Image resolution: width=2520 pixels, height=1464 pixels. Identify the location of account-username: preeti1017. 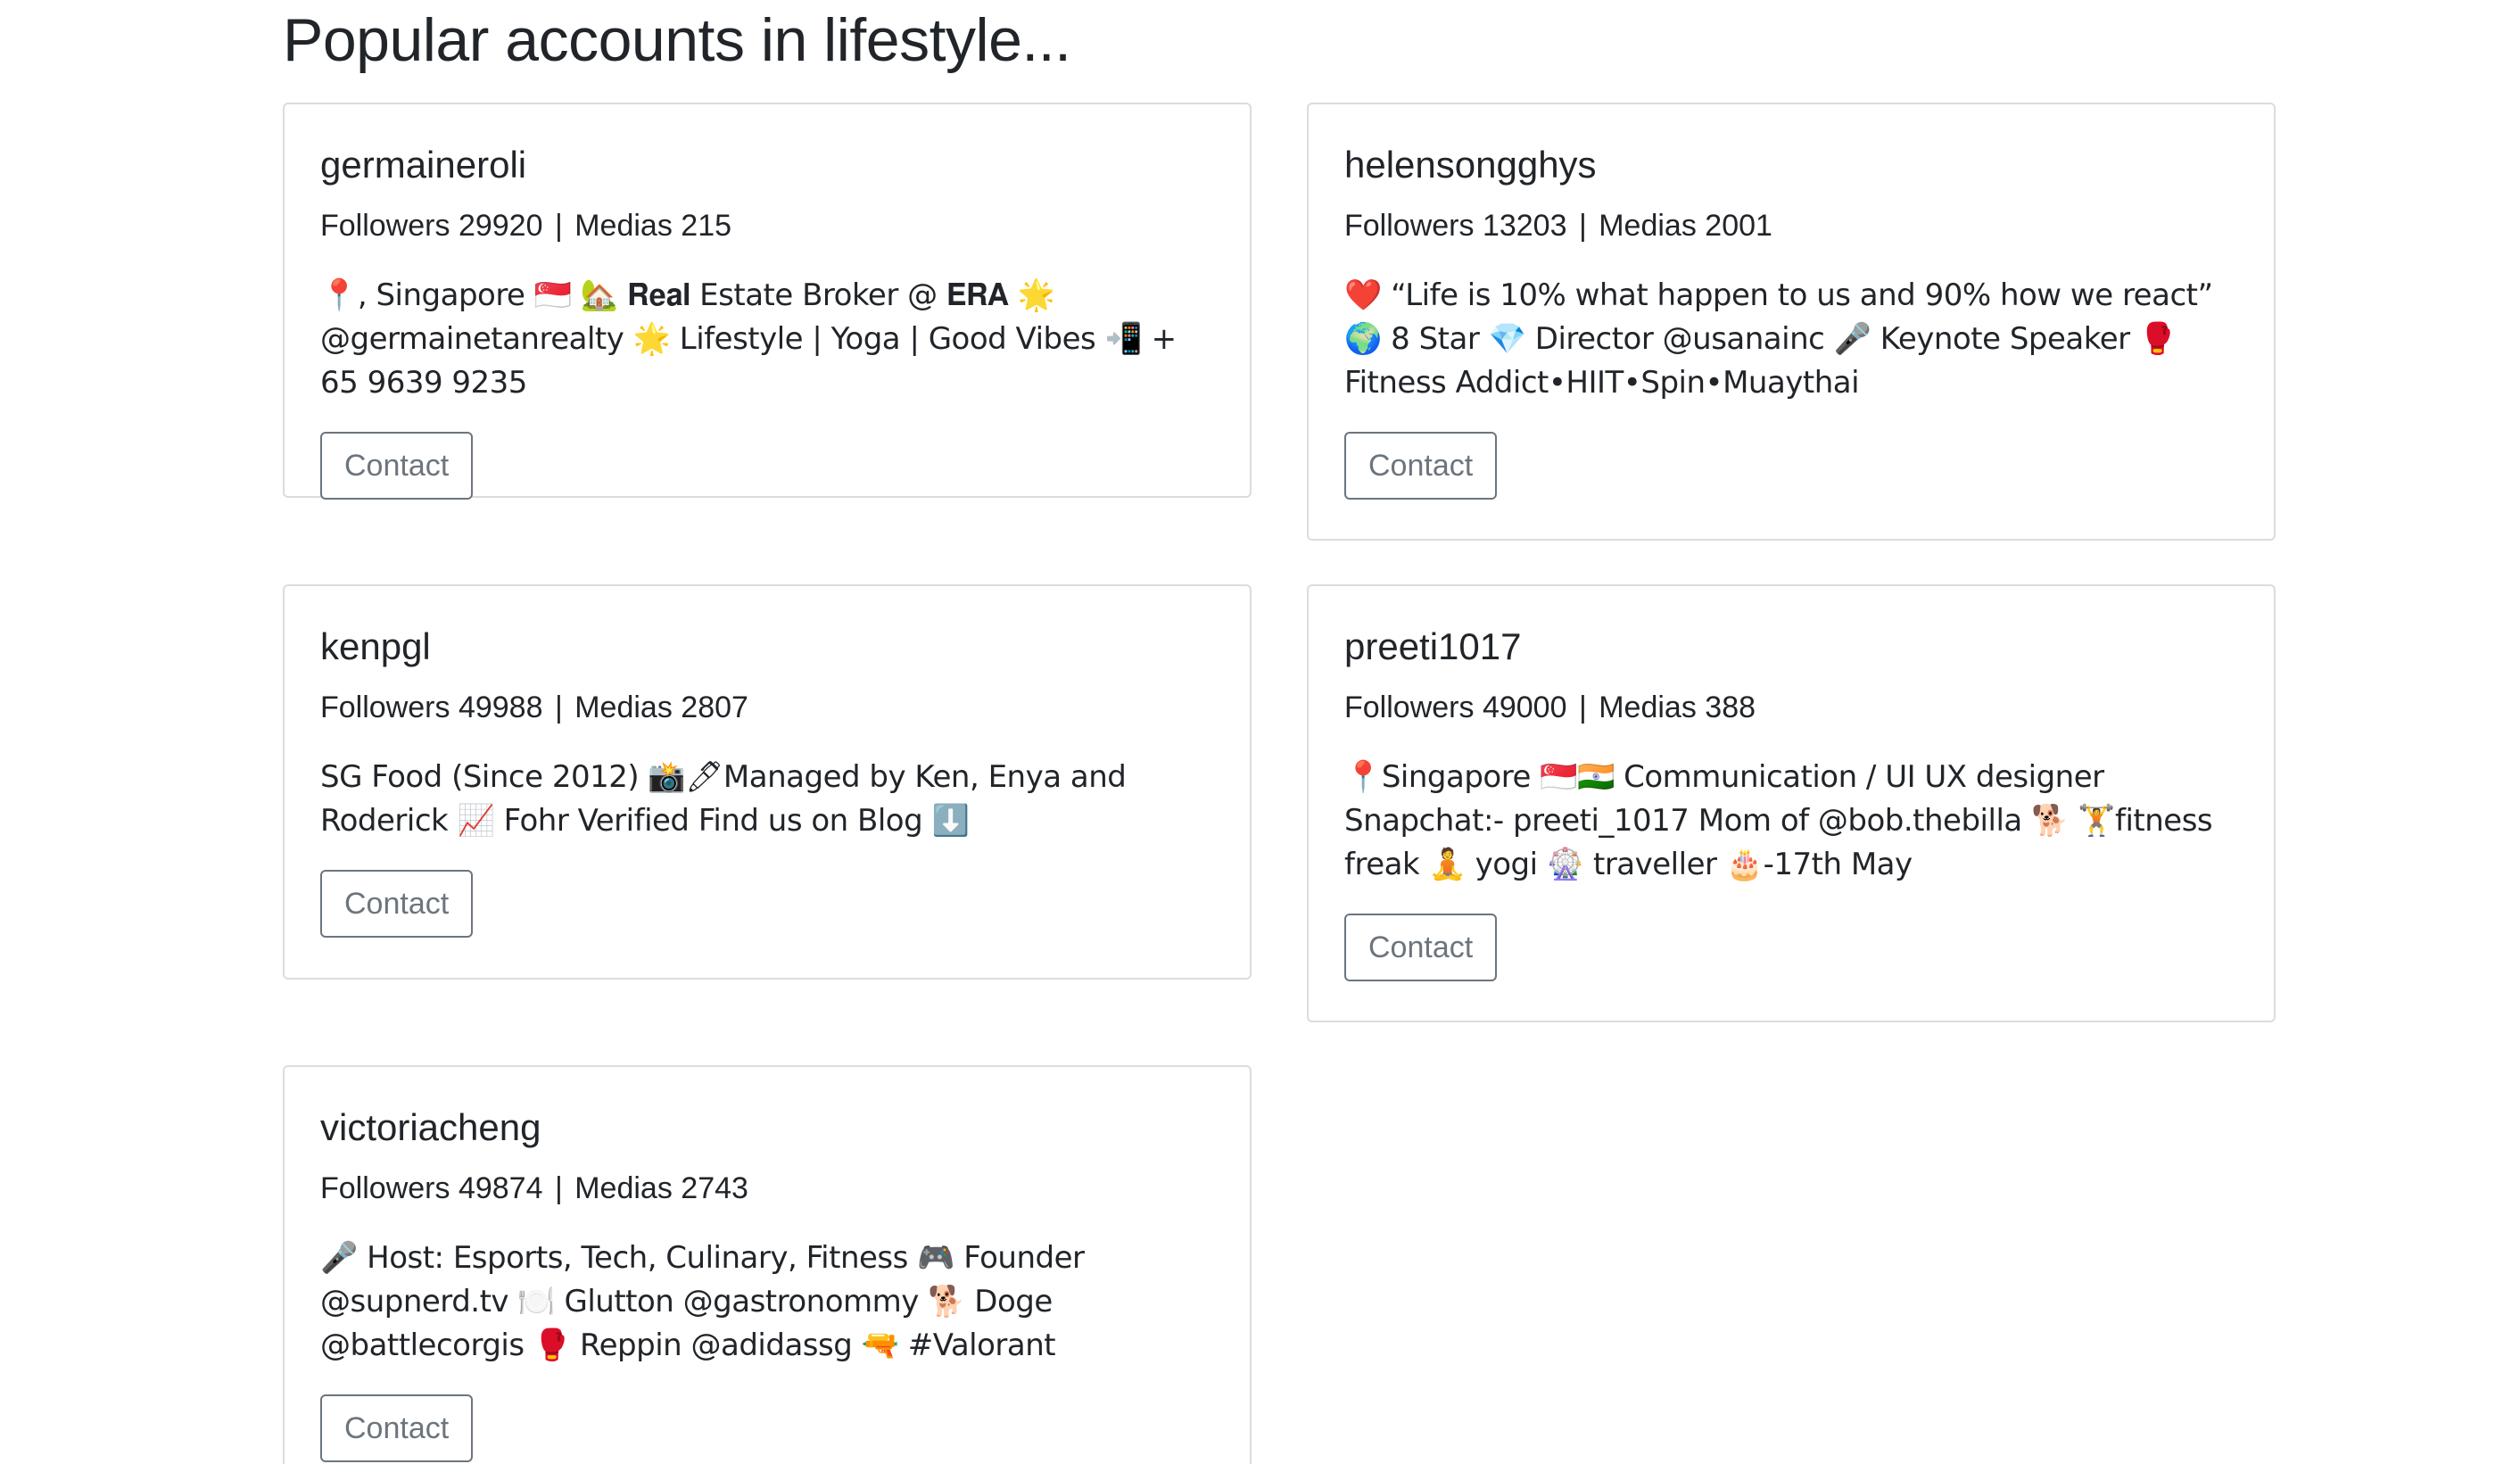
(1433, 646).